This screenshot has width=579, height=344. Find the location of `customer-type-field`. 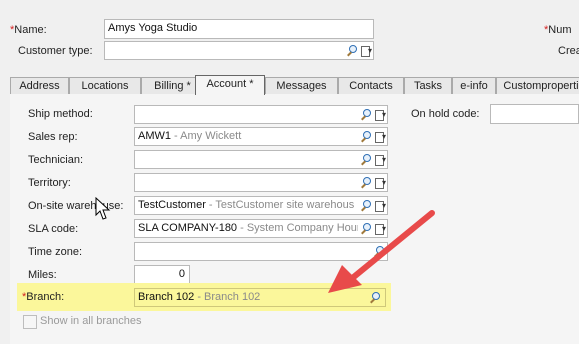

customer-type-field is located at coordinates (239, 50).